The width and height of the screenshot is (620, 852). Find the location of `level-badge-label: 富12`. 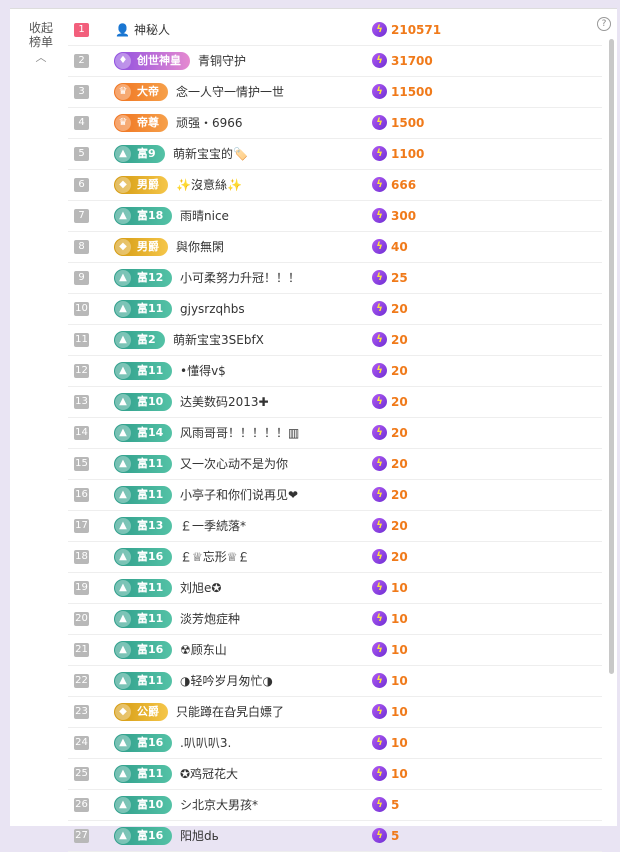

level-badge-label: 富12 is located at coordinates (150, 277).